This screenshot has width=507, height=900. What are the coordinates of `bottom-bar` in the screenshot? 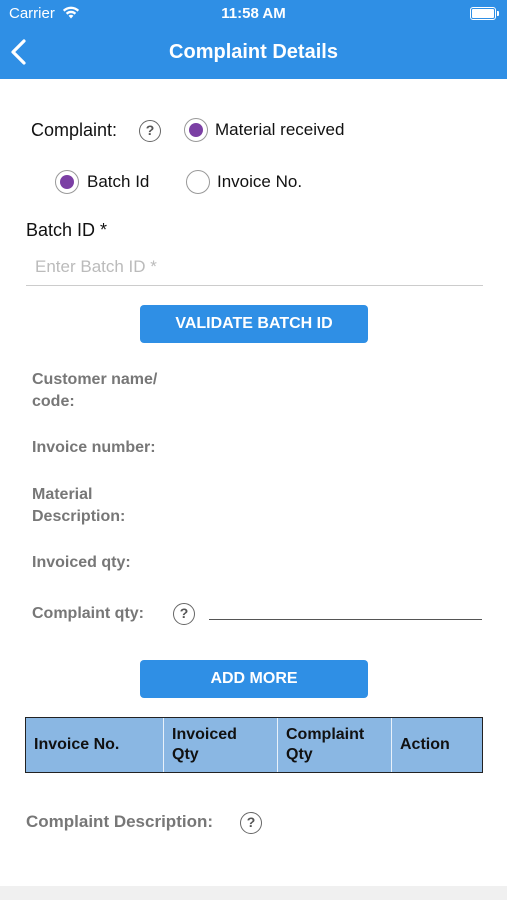 It's located at (253, 893).